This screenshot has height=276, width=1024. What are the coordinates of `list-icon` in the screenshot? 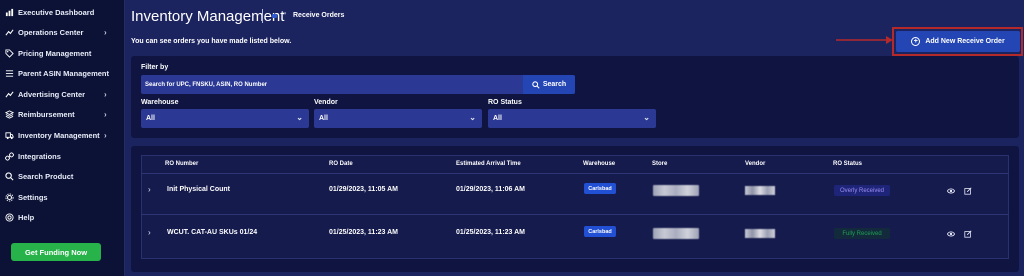 It's located at (9, 73).